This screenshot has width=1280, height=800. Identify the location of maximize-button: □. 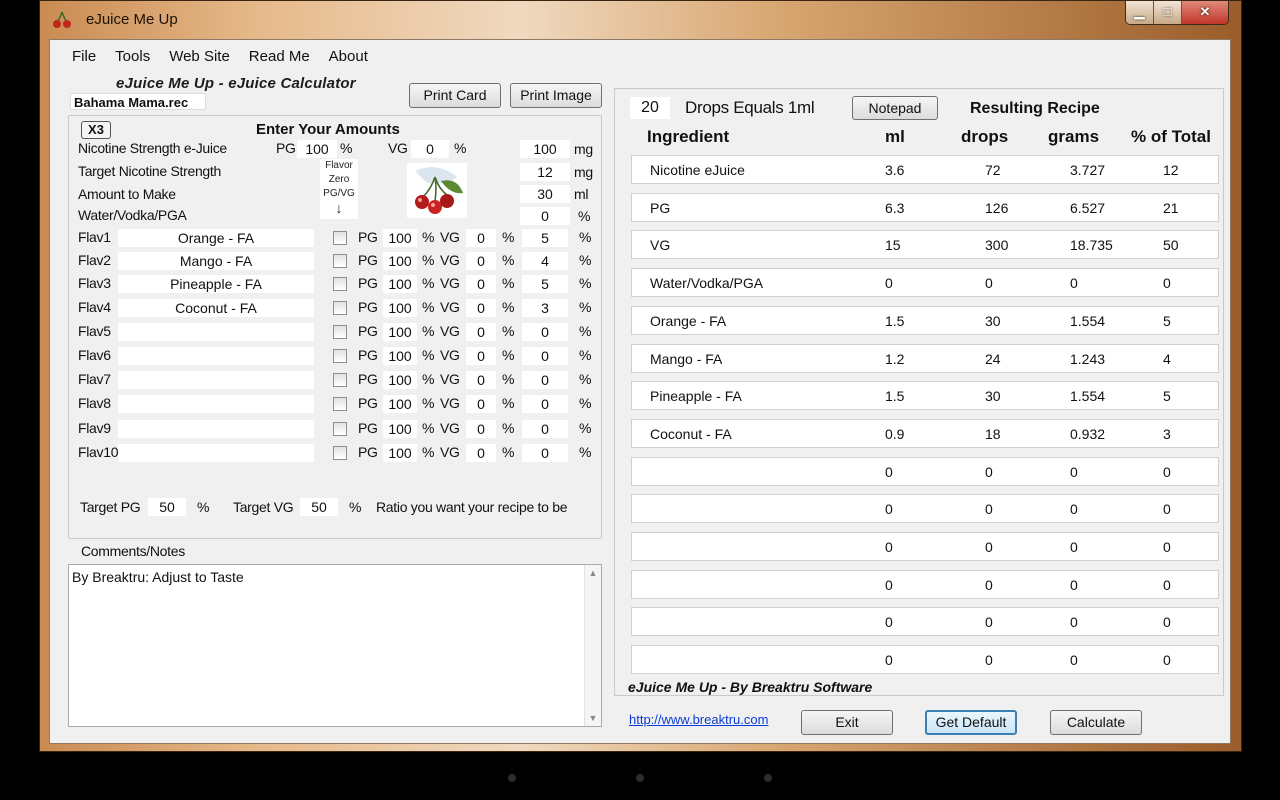
(1168, 12).